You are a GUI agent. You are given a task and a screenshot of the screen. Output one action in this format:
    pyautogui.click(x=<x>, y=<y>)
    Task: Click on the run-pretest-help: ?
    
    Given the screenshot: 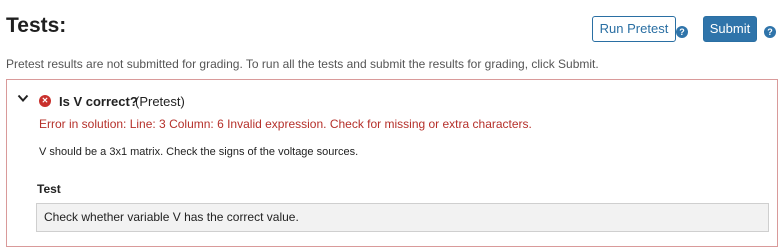 What is the action you would take?
    pyautogui.click(x=682, y=31)
    